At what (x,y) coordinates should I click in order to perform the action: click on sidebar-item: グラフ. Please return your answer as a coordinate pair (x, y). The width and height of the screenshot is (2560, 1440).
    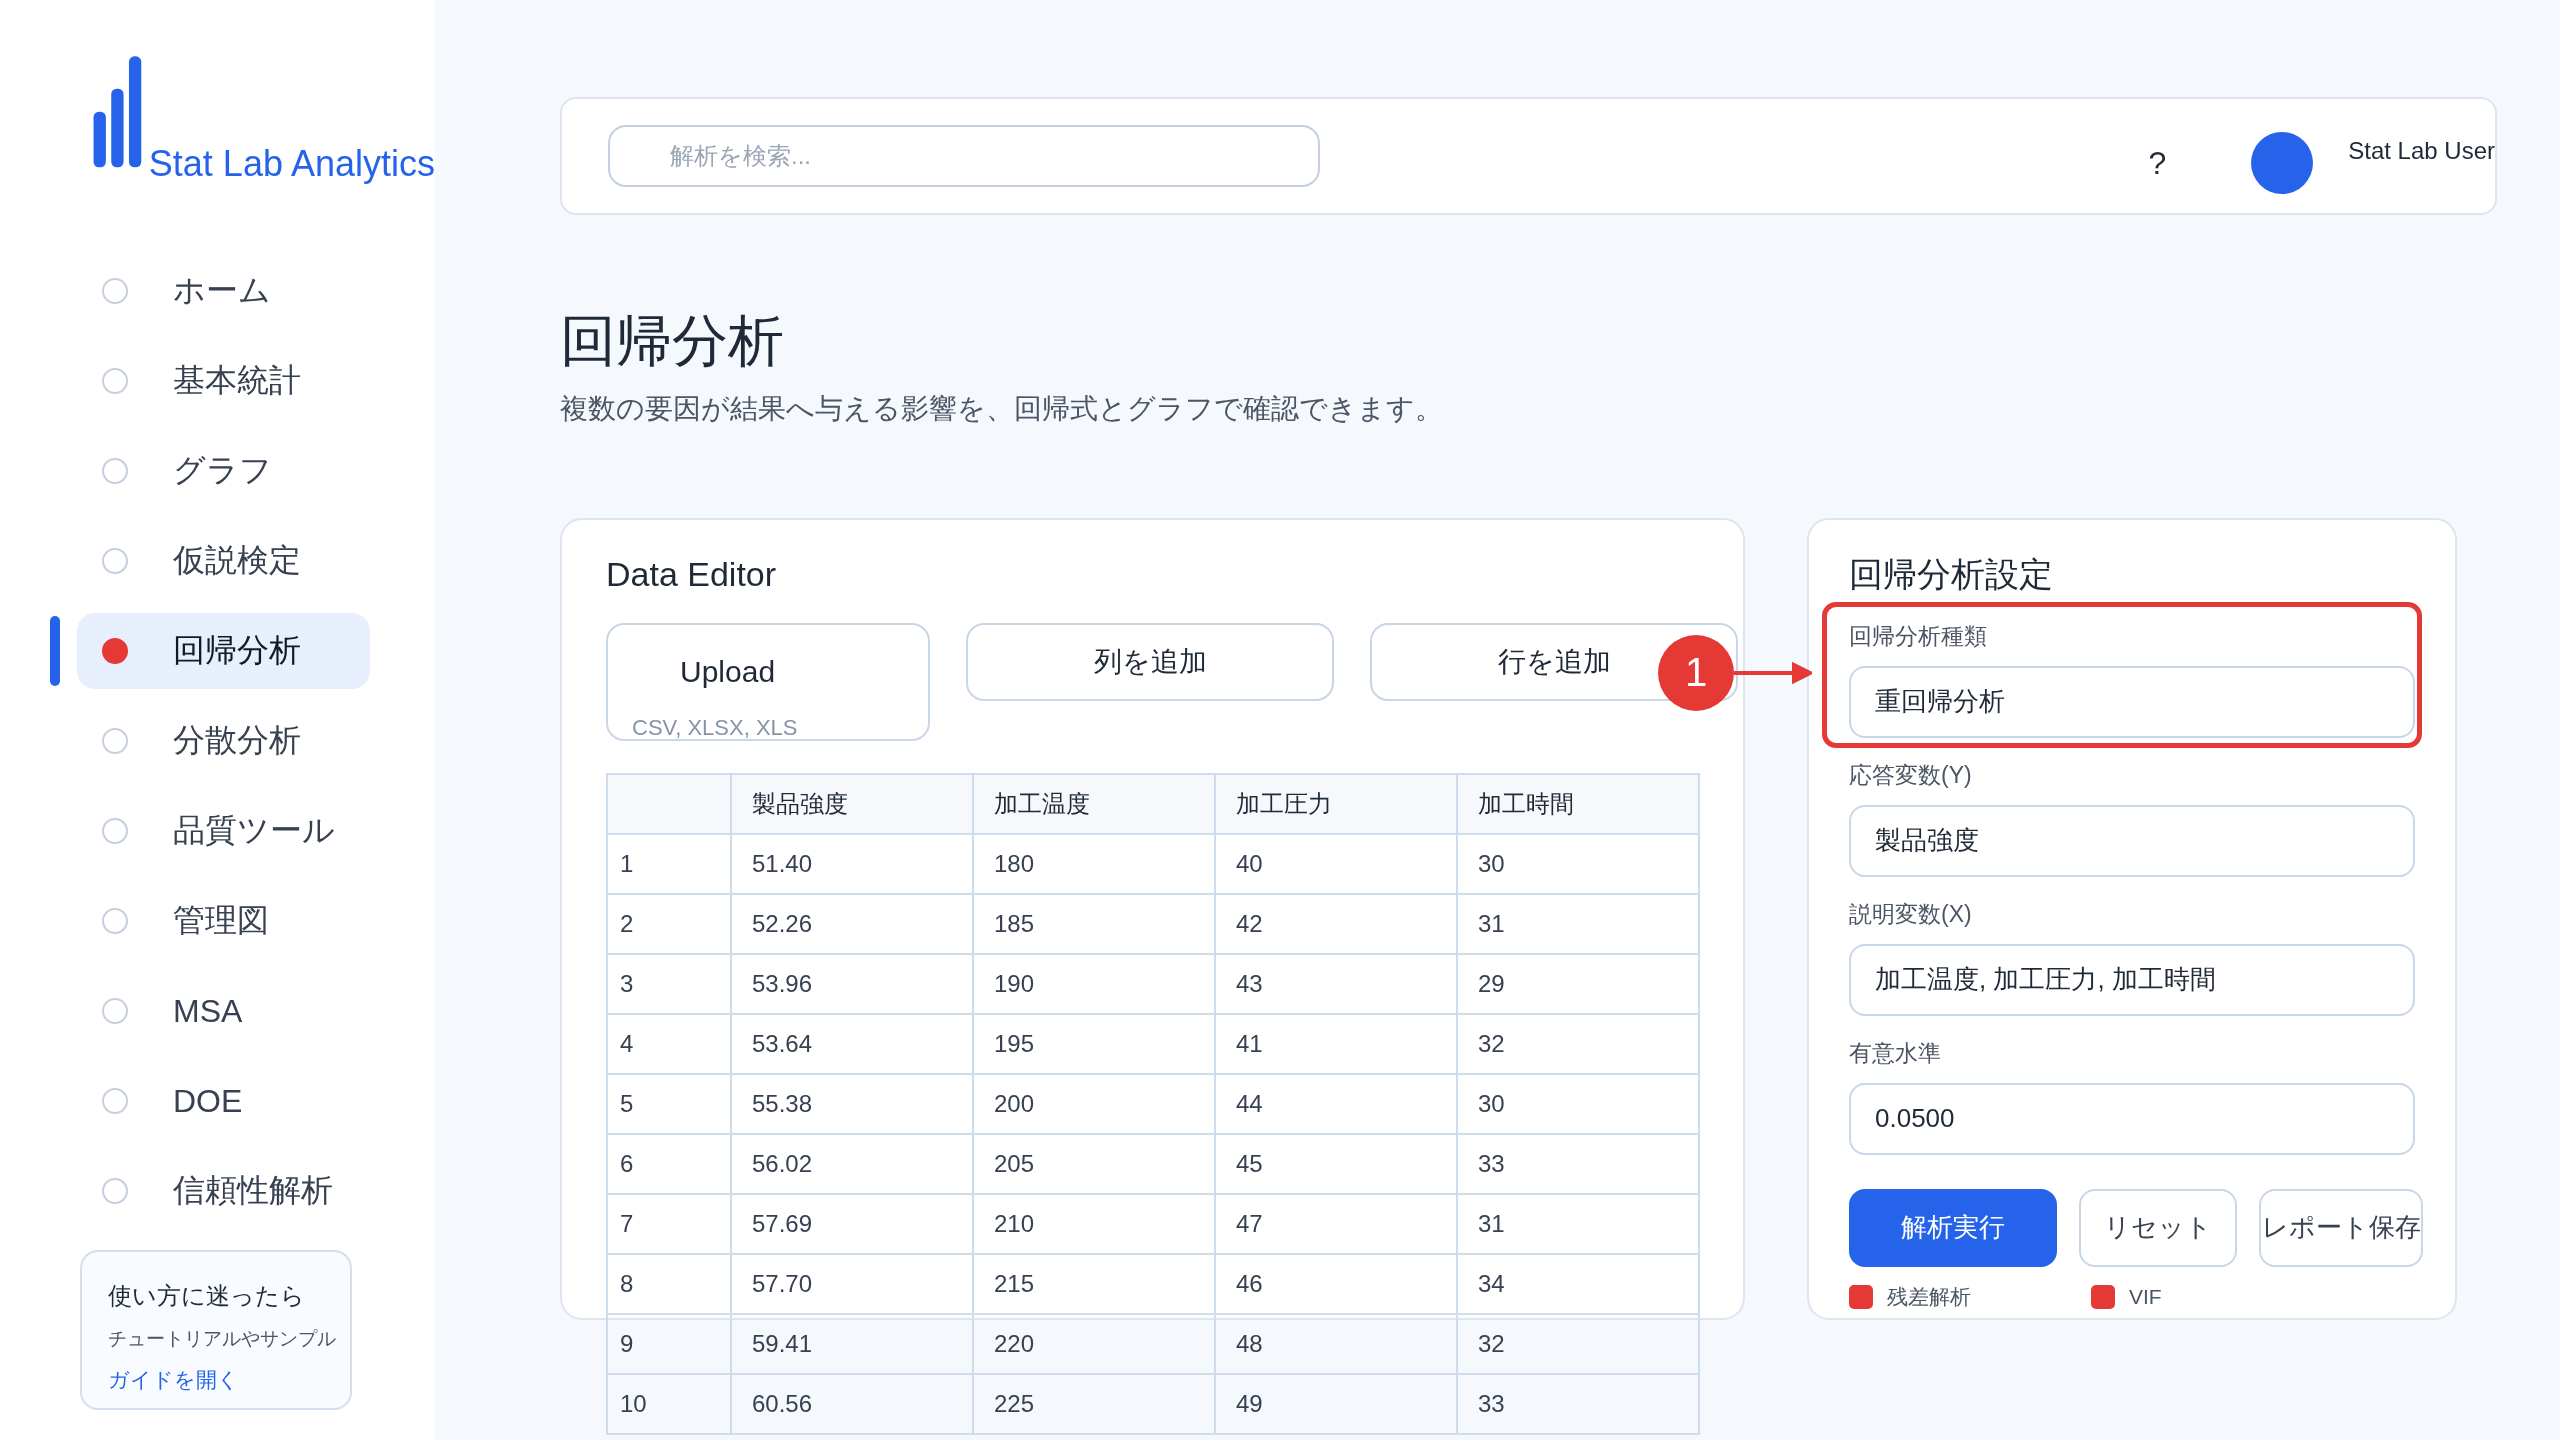
    Looking at the image, I should click on (223, 471).